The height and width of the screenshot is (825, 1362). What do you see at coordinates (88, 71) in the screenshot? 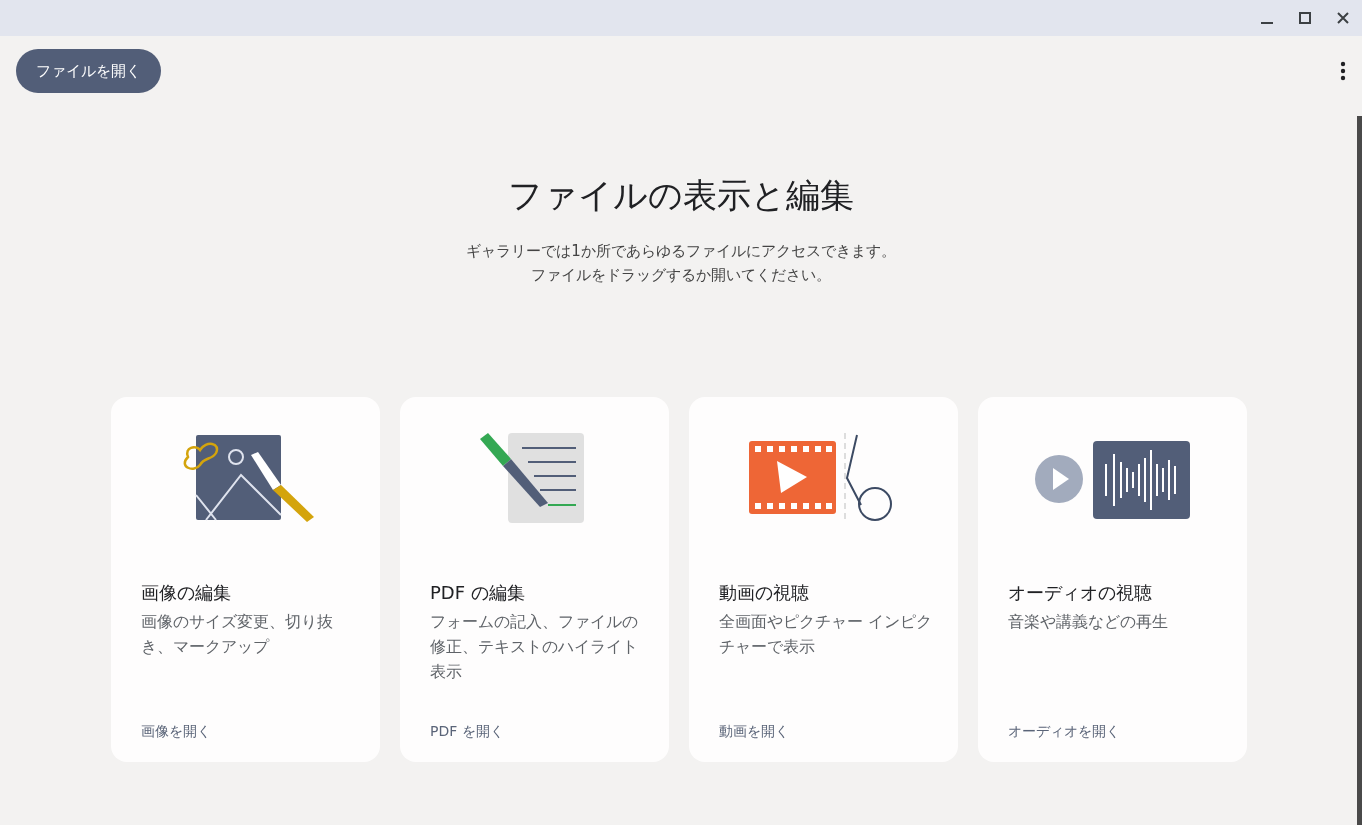
I see `open-file-button: ファイルを開く` at bounding box center [88, 71].